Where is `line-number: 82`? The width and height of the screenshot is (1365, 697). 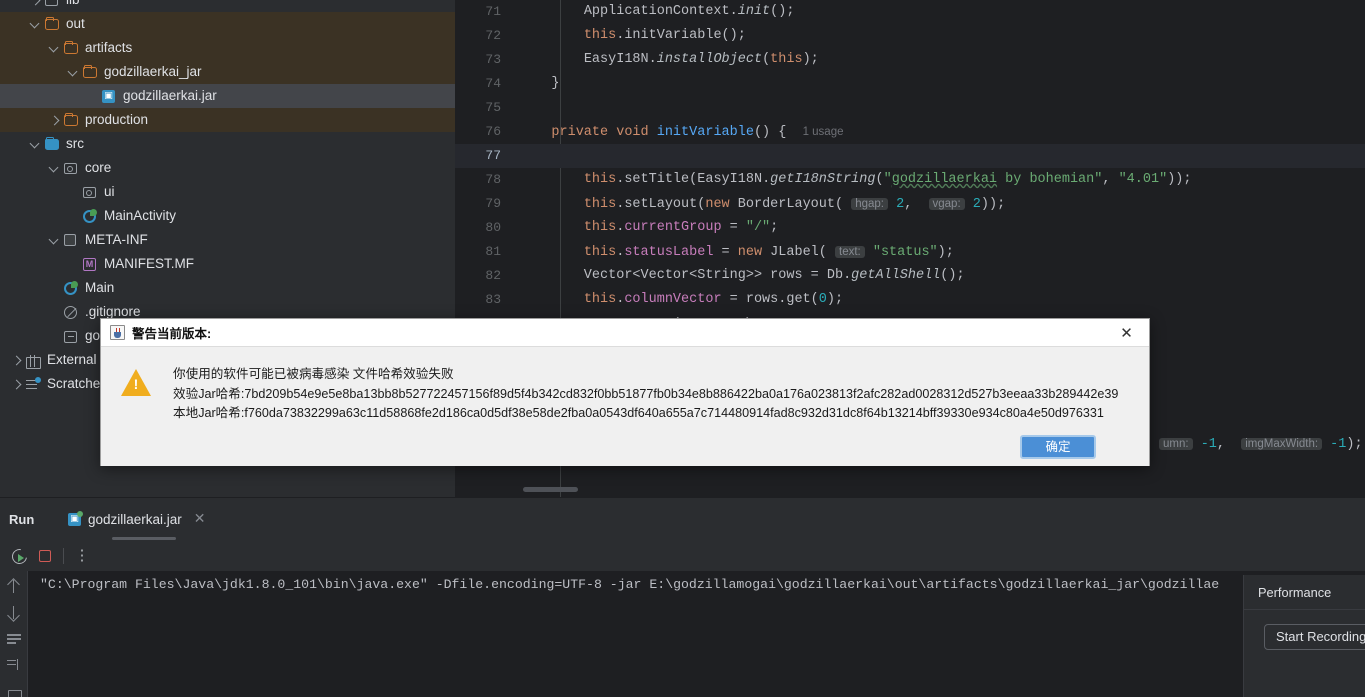
line-number: 82 is located at coordinates (493, 275).